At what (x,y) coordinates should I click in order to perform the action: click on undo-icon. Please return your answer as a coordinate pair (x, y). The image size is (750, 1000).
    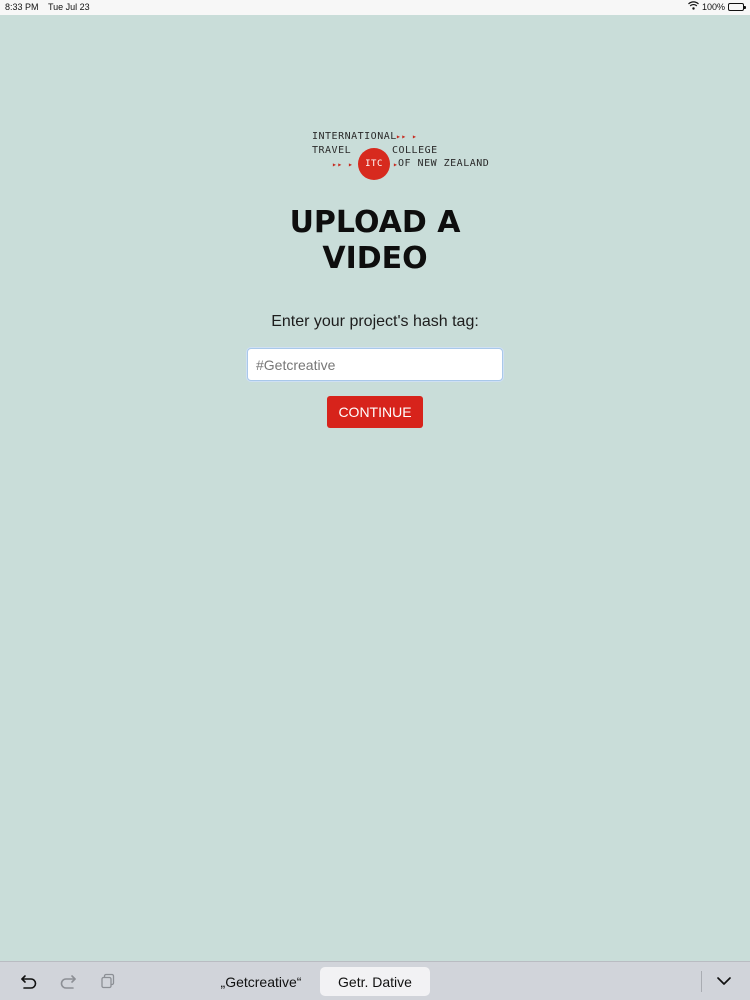
    Looking at the image, I should click on (29, 981).